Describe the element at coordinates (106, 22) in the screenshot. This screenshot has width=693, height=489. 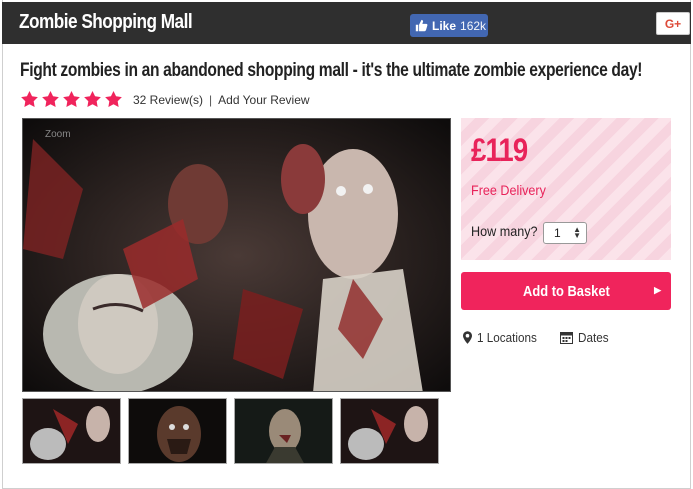
I see `page-title: Zombie Shopping Mall` at that location.